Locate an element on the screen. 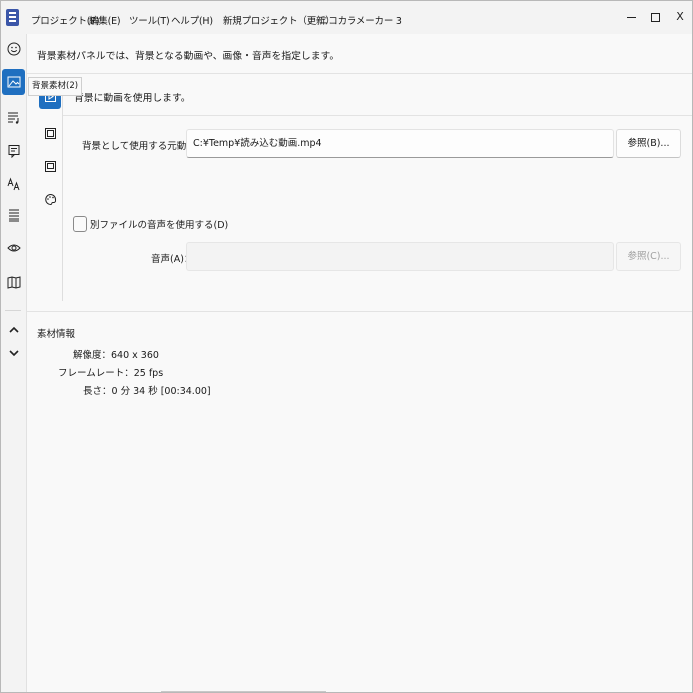  resolution-value: 640 x 360 is located at coordinates (135, 355).